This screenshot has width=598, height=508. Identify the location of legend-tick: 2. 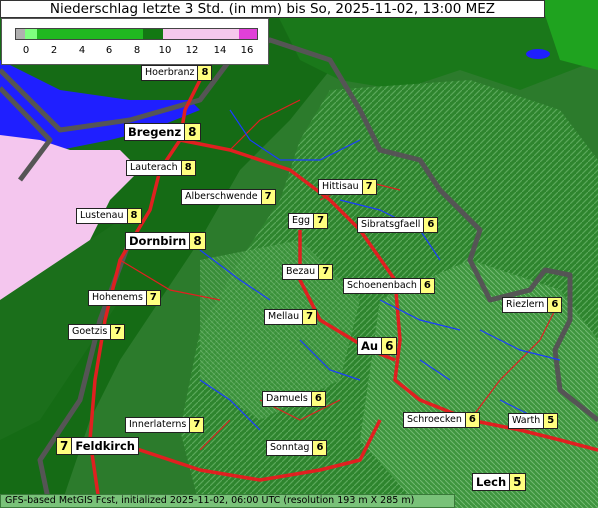
(54, 50).